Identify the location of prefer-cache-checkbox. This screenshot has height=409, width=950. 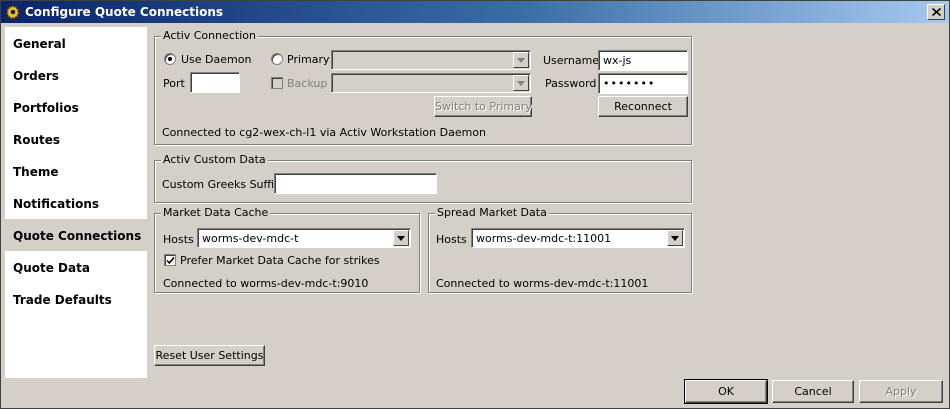
(170, 260).